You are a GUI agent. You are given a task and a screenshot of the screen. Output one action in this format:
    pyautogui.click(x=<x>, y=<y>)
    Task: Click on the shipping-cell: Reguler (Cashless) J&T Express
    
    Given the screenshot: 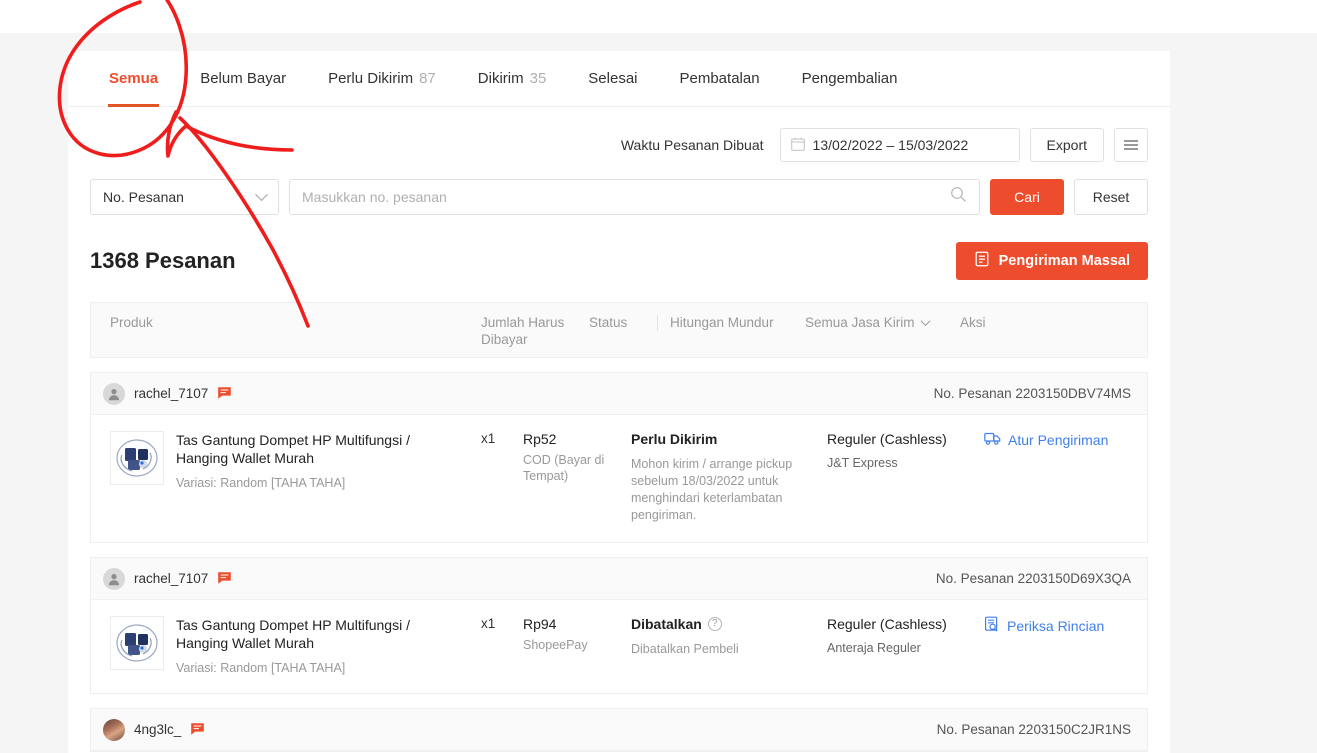 What is the action you would take?
    pyautogui.click(x=905, y=477)
    